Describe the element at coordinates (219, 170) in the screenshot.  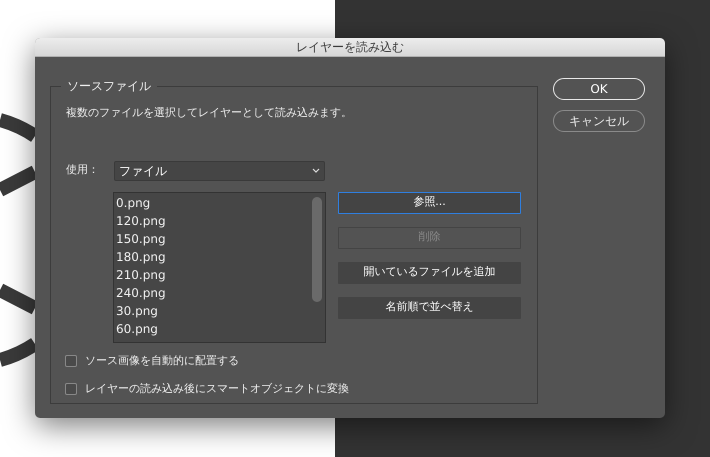
I see `use-dropdown: ファイル` at that location.